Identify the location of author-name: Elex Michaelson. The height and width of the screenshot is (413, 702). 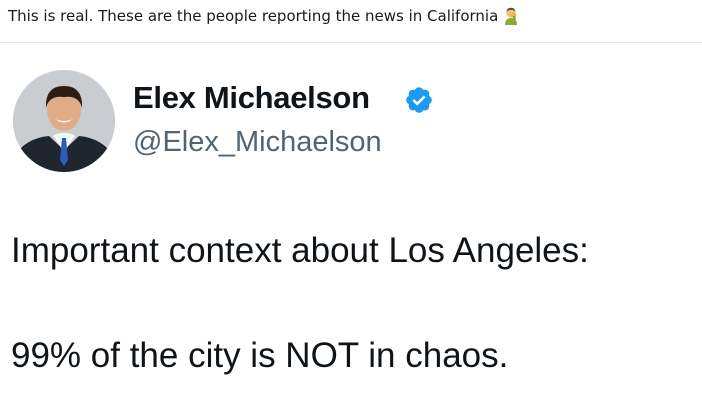
(251, 98).